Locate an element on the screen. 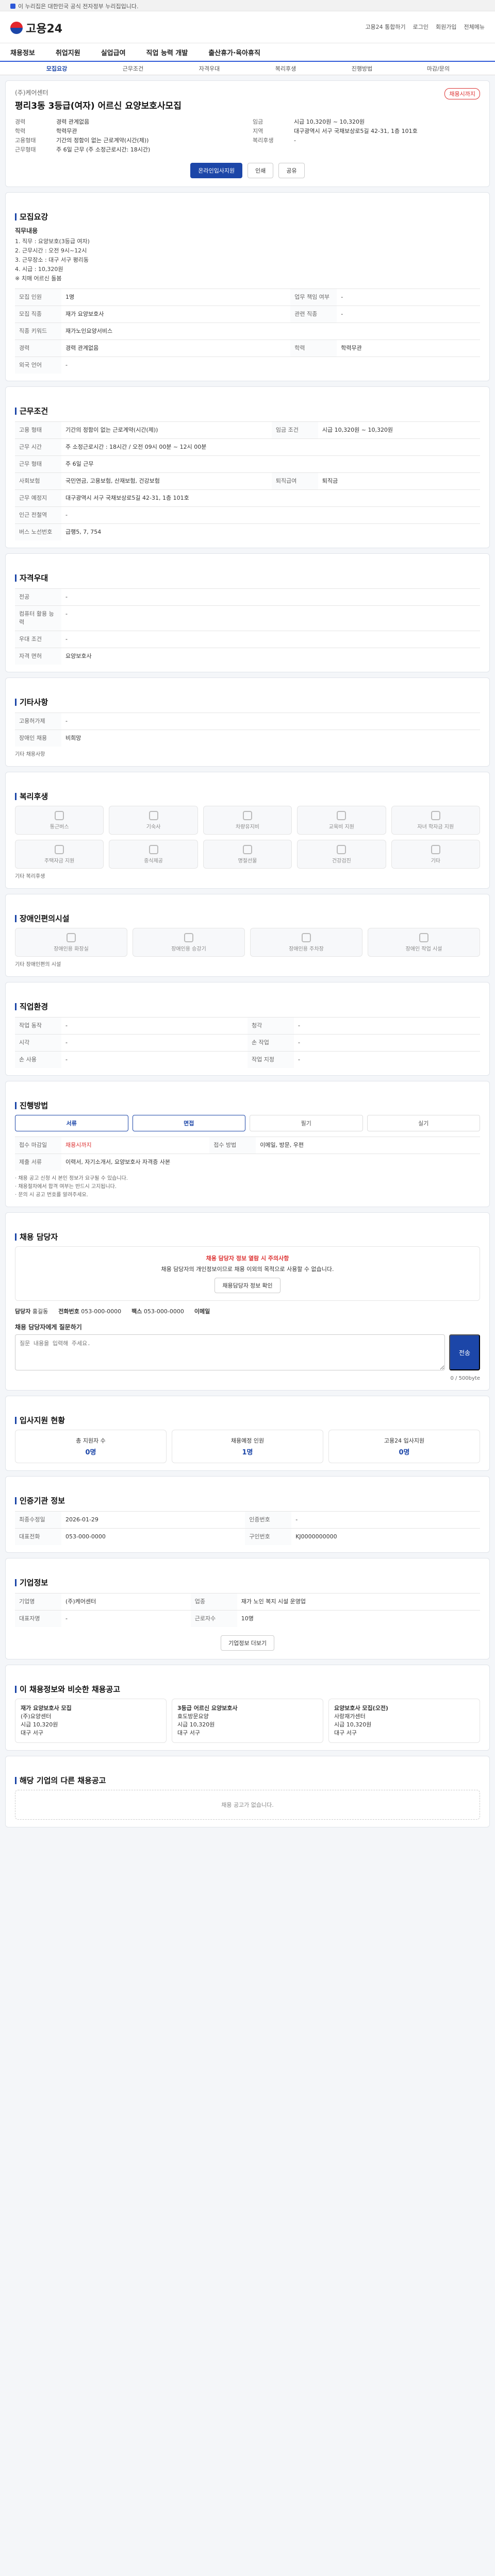 The height and width of the screenshot is (2576, 495). toilet-icon is located at coordinates (71, 937).